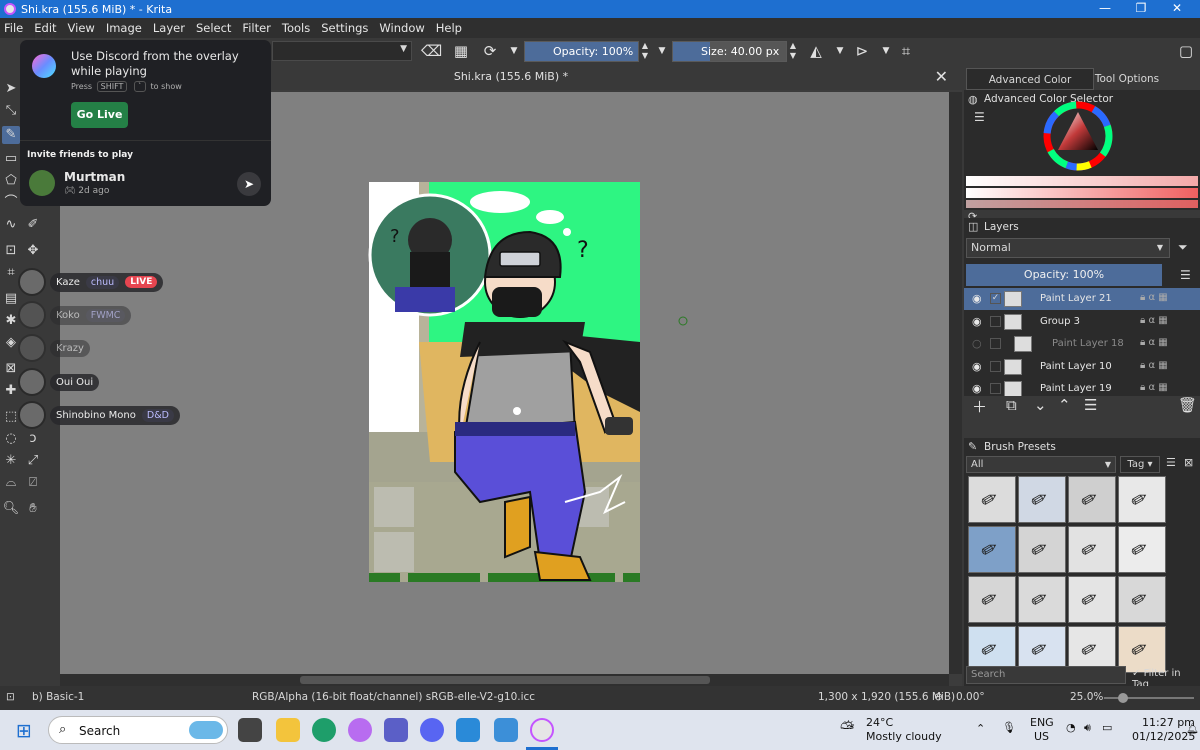  Describe the element at coordinates (33, 225) in the screenshot. I see `multibrush-icon: ✐` at that location.